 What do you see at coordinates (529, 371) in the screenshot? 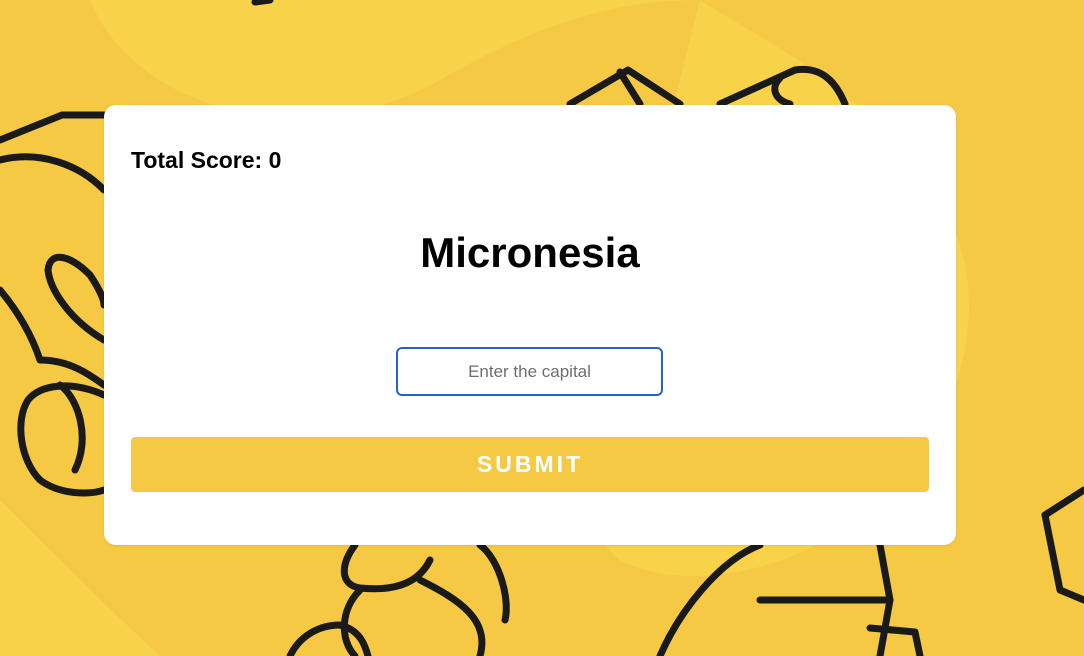
I see `capital-input` at bounding box center [529, 371].